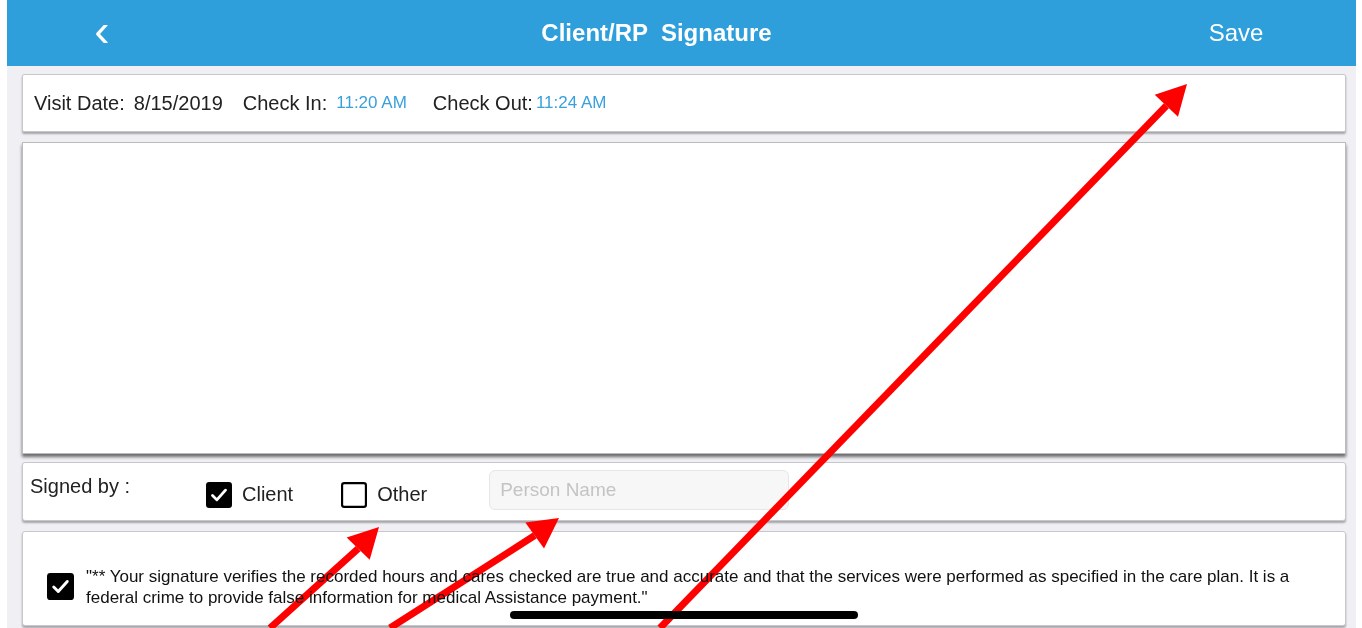 The width and height of the screenshot is (1362, 628). I want to click on field-label: Visit Date:, so click(79, 103).